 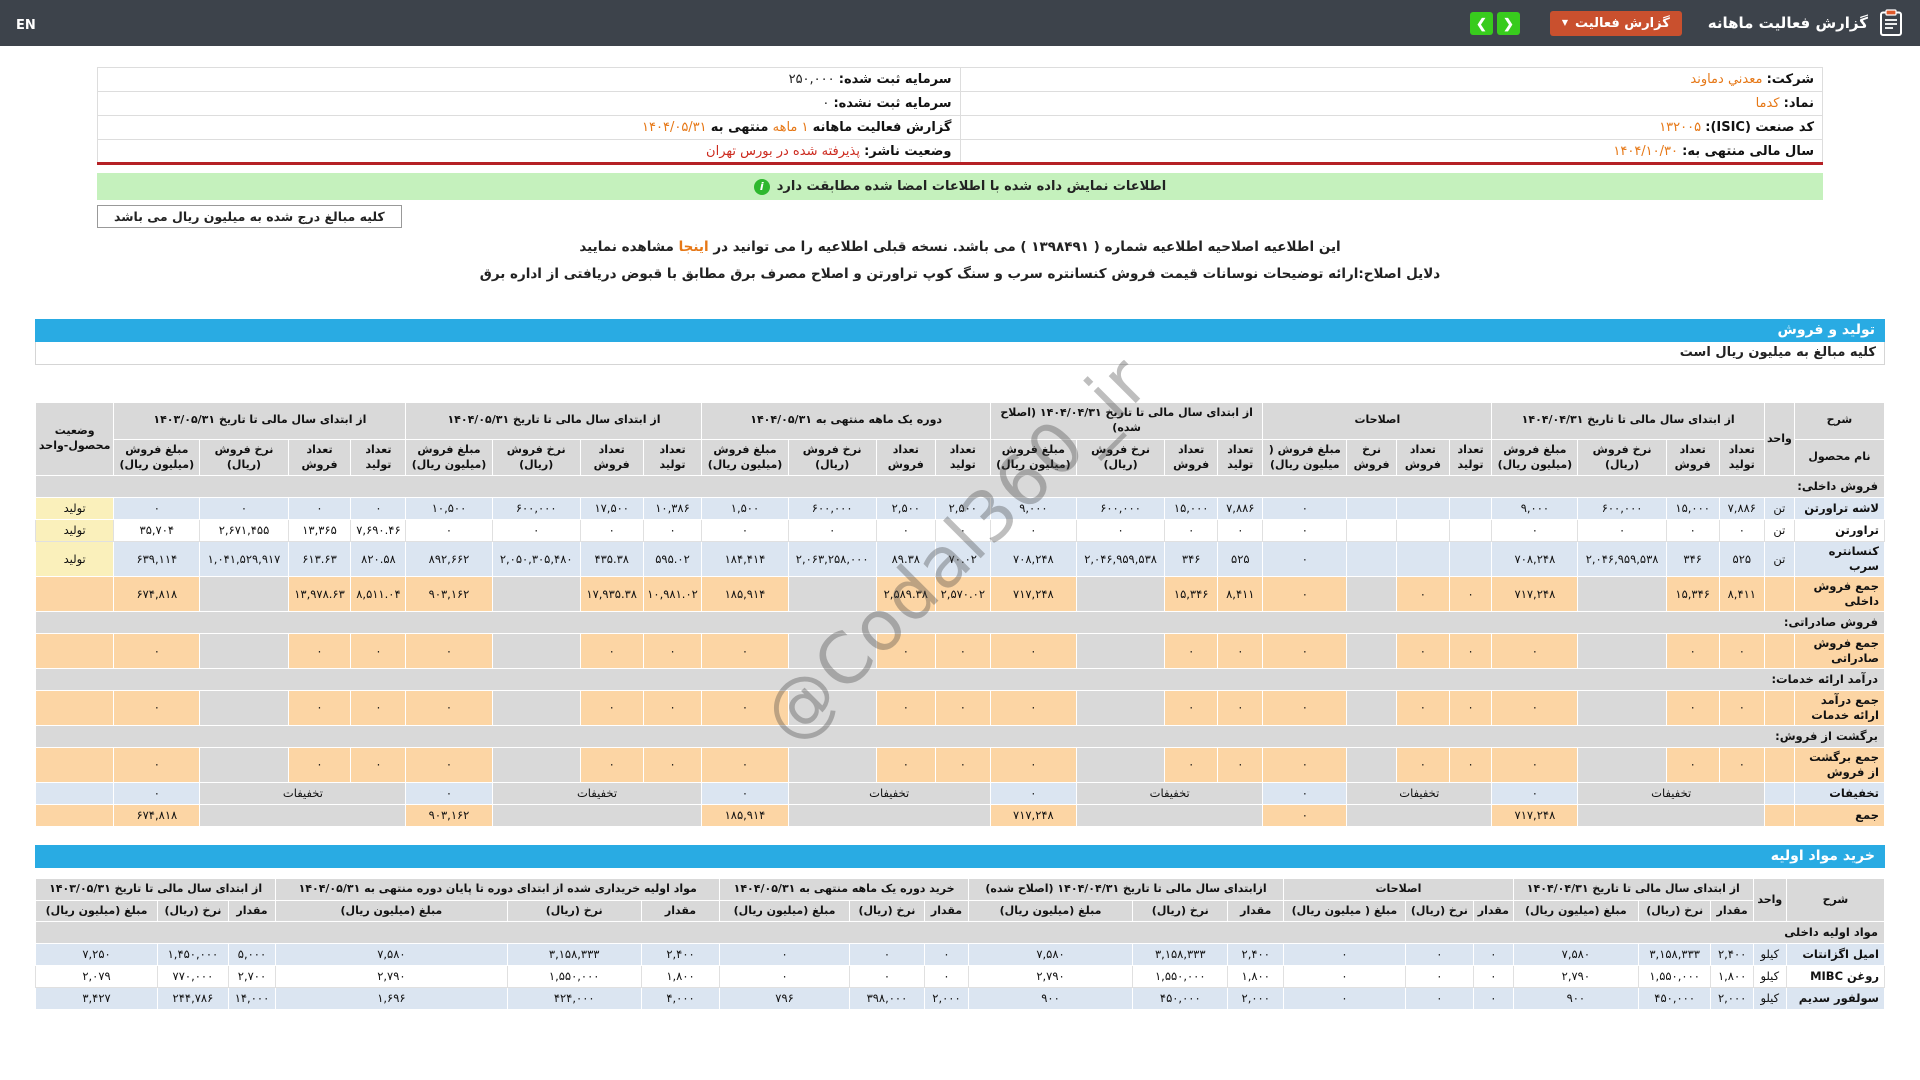 What do you see at coordinates (1470, 559) in the screenshot?
I see `value-cell` at bounding box center [1470, 559].